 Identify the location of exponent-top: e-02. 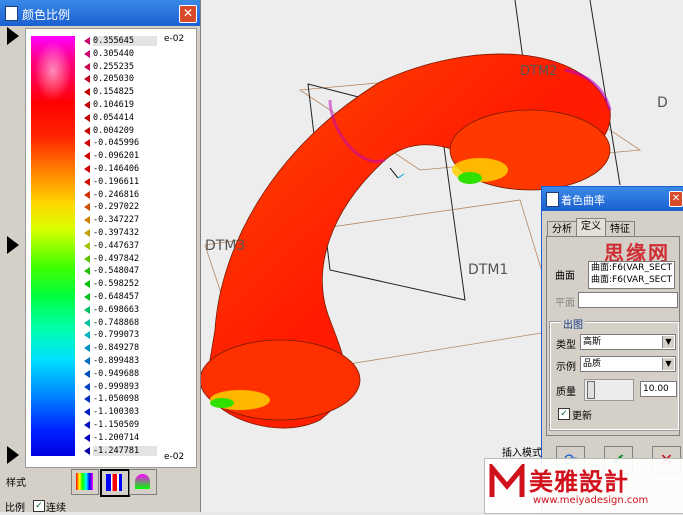
(174, 39).